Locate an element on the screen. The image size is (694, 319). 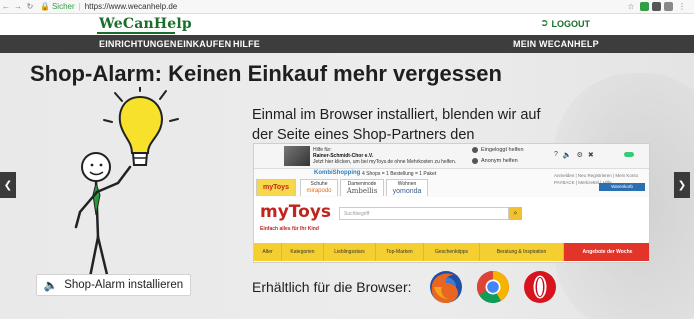
browser-extensions: ☆ ⋮ is located at coordinates (659, 7).